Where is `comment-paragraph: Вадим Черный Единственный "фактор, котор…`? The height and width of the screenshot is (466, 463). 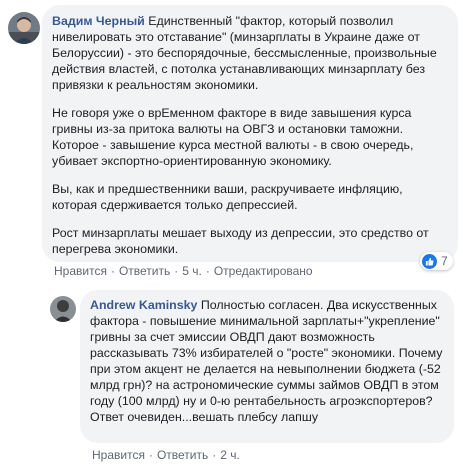
comment-paragraph: Вадим Черный Единственный "фактор, котор… is located at coordinates (250, 53).